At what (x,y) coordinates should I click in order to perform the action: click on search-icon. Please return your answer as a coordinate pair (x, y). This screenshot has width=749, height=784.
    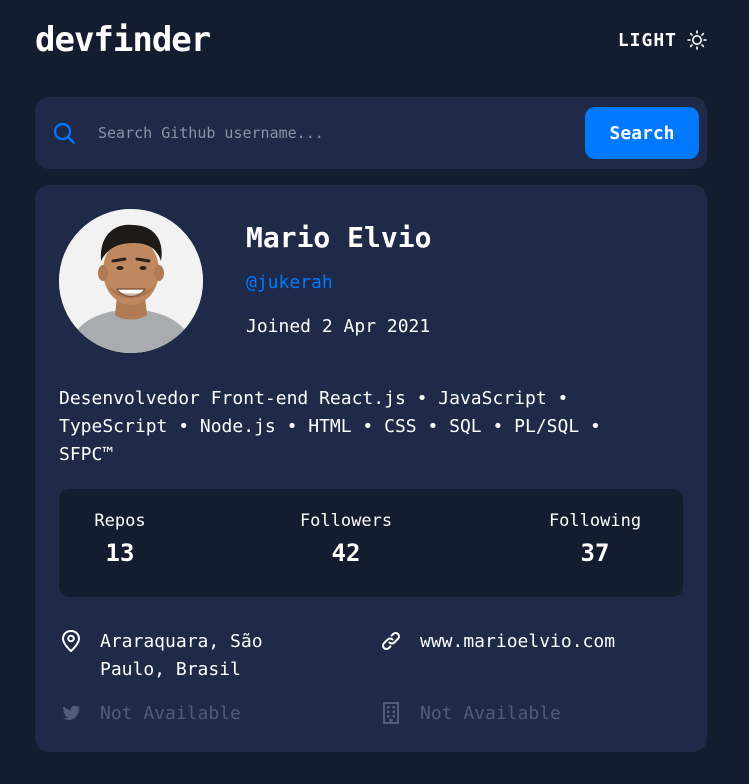
    Looking at the image, I should click on (64, 133).